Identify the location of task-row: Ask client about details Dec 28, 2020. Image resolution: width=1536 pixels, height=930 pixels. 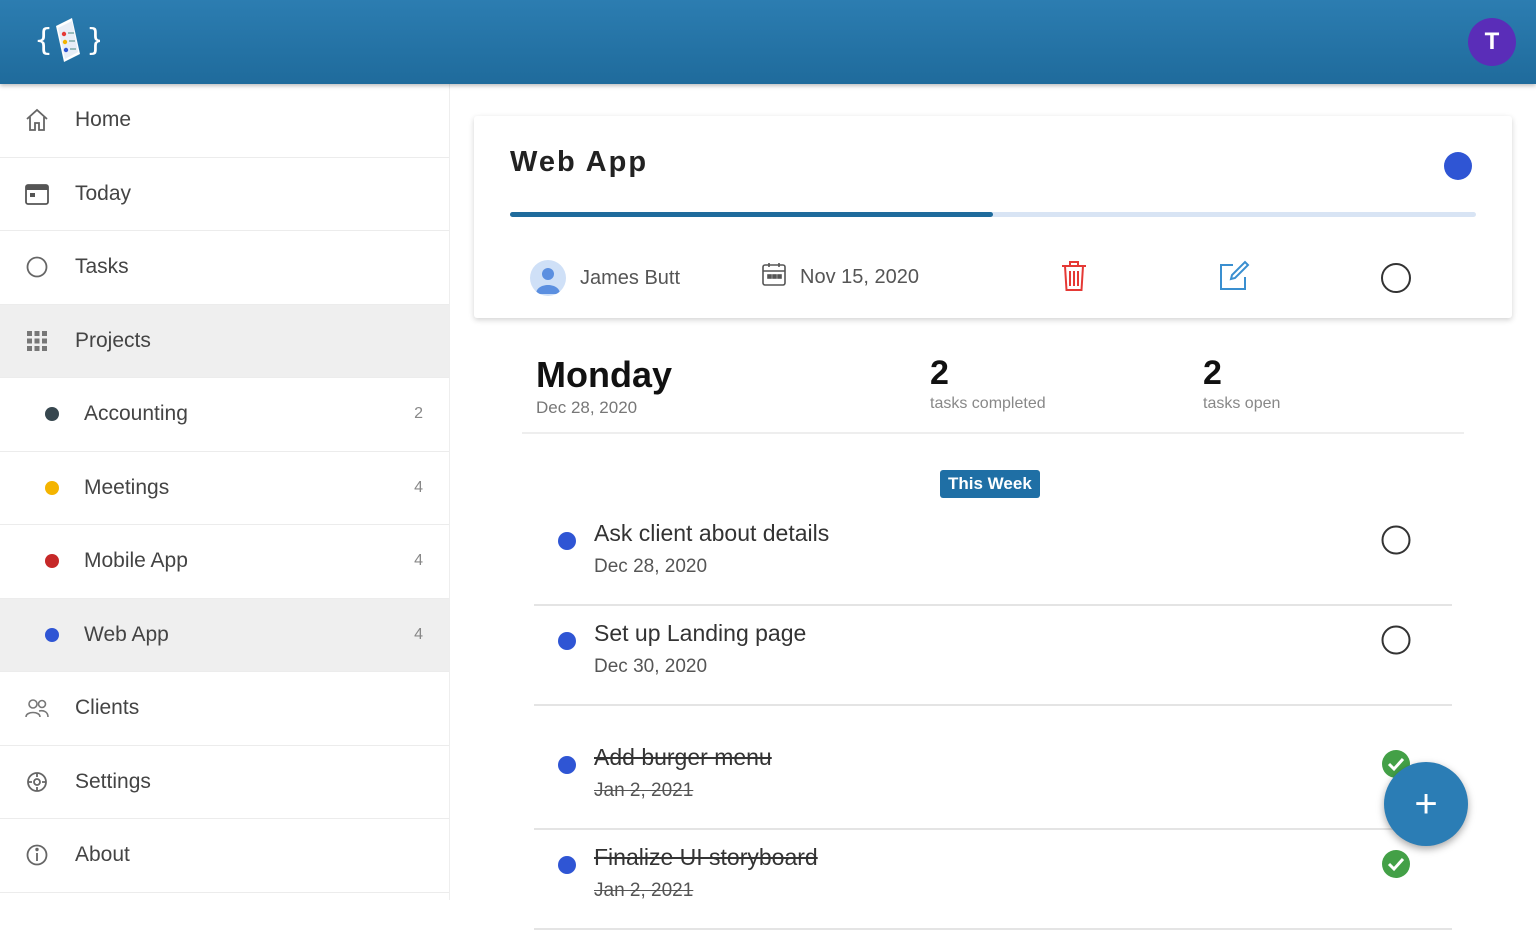
(993, 557).